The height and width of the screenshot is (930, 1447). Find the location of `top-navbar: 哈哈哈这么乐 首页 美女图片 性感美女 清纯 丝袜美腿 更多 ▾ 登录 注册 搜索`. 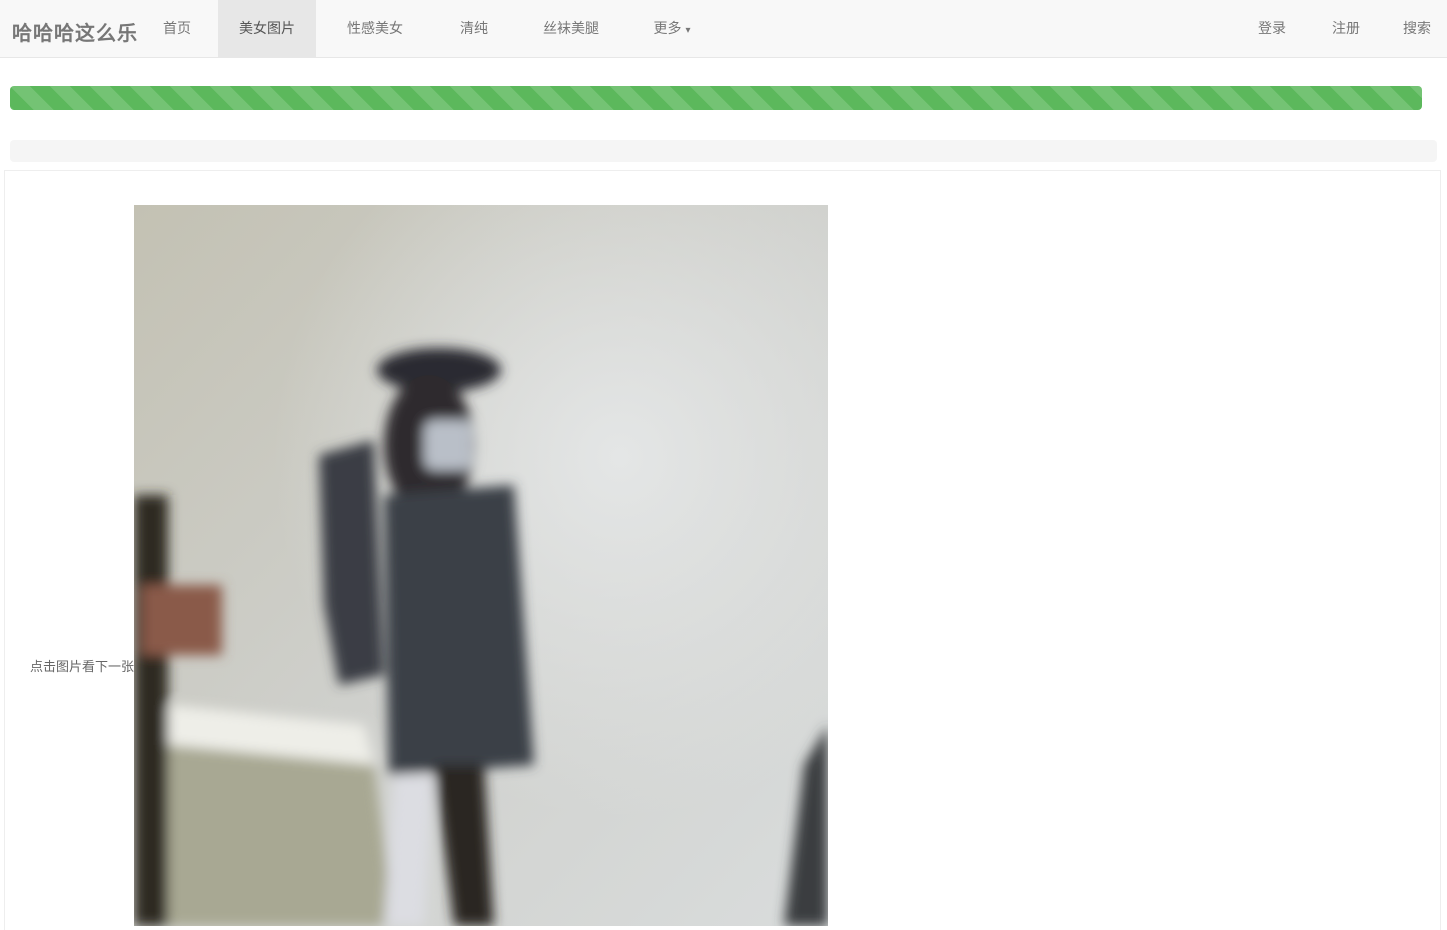

top-navbar: 哈哈哈这么乐 首页 美女图片 性感美女 清纯 丝袜美腿 更多 ▾ 登录 注册 搜索 is located at coordinates (723, 29).